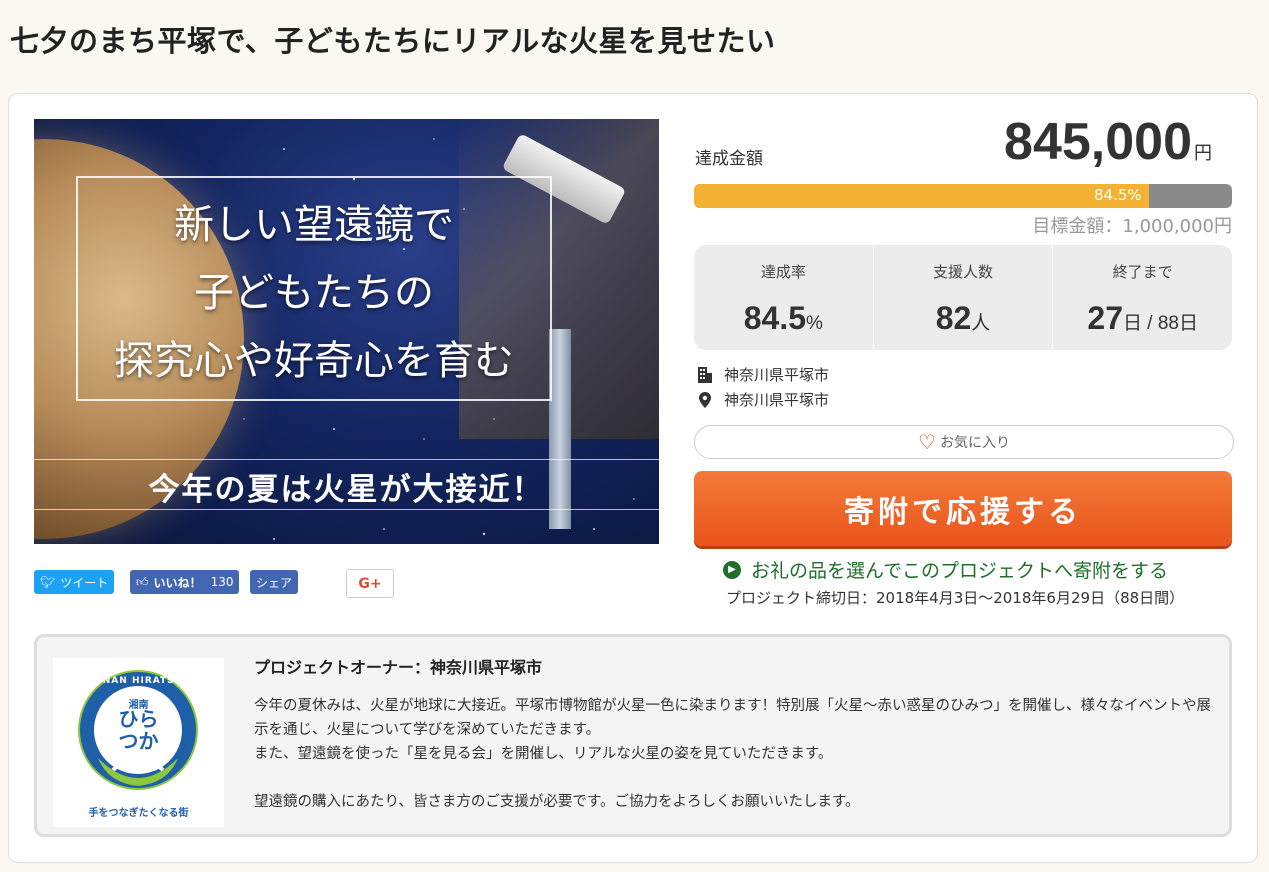  I want to click on hero-copy: 新しい望遠鏡で 子どもたちの 探究心や好奇心を育む, so click(314, 293).